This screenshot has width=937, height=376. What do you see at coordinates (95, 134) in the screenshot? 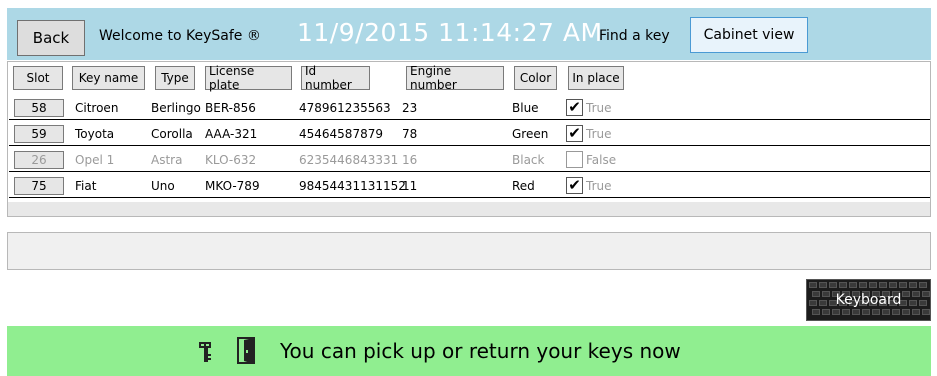
I see `key-name-cell: Toyota` at bounding box center [95, 134].